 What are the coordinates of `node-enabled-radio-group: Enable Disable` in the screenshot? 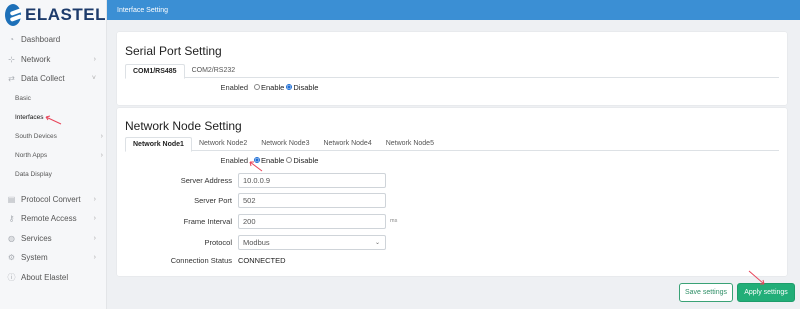 It's located at (287, 160).